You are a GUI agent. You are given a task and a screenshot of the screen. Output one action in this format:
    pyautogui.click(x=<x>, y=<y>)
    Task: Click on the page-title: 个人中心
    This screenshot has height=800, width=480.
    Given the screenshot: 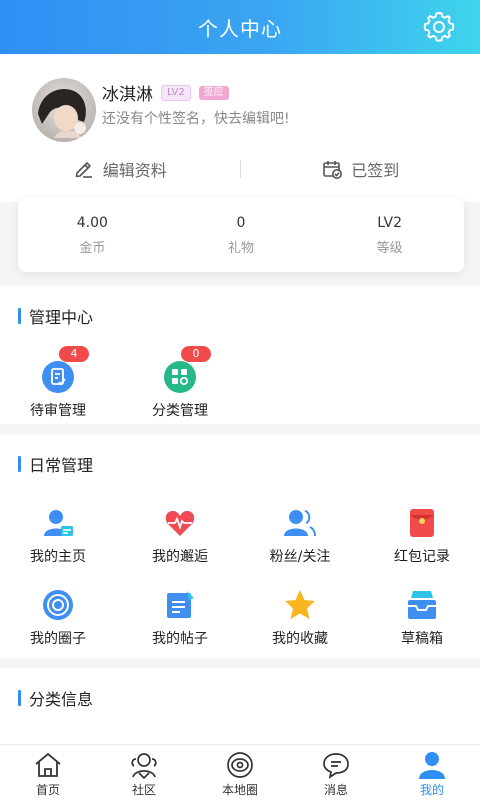 What is the action you would take?
    pyautogui.click(x=240, y=28)
    